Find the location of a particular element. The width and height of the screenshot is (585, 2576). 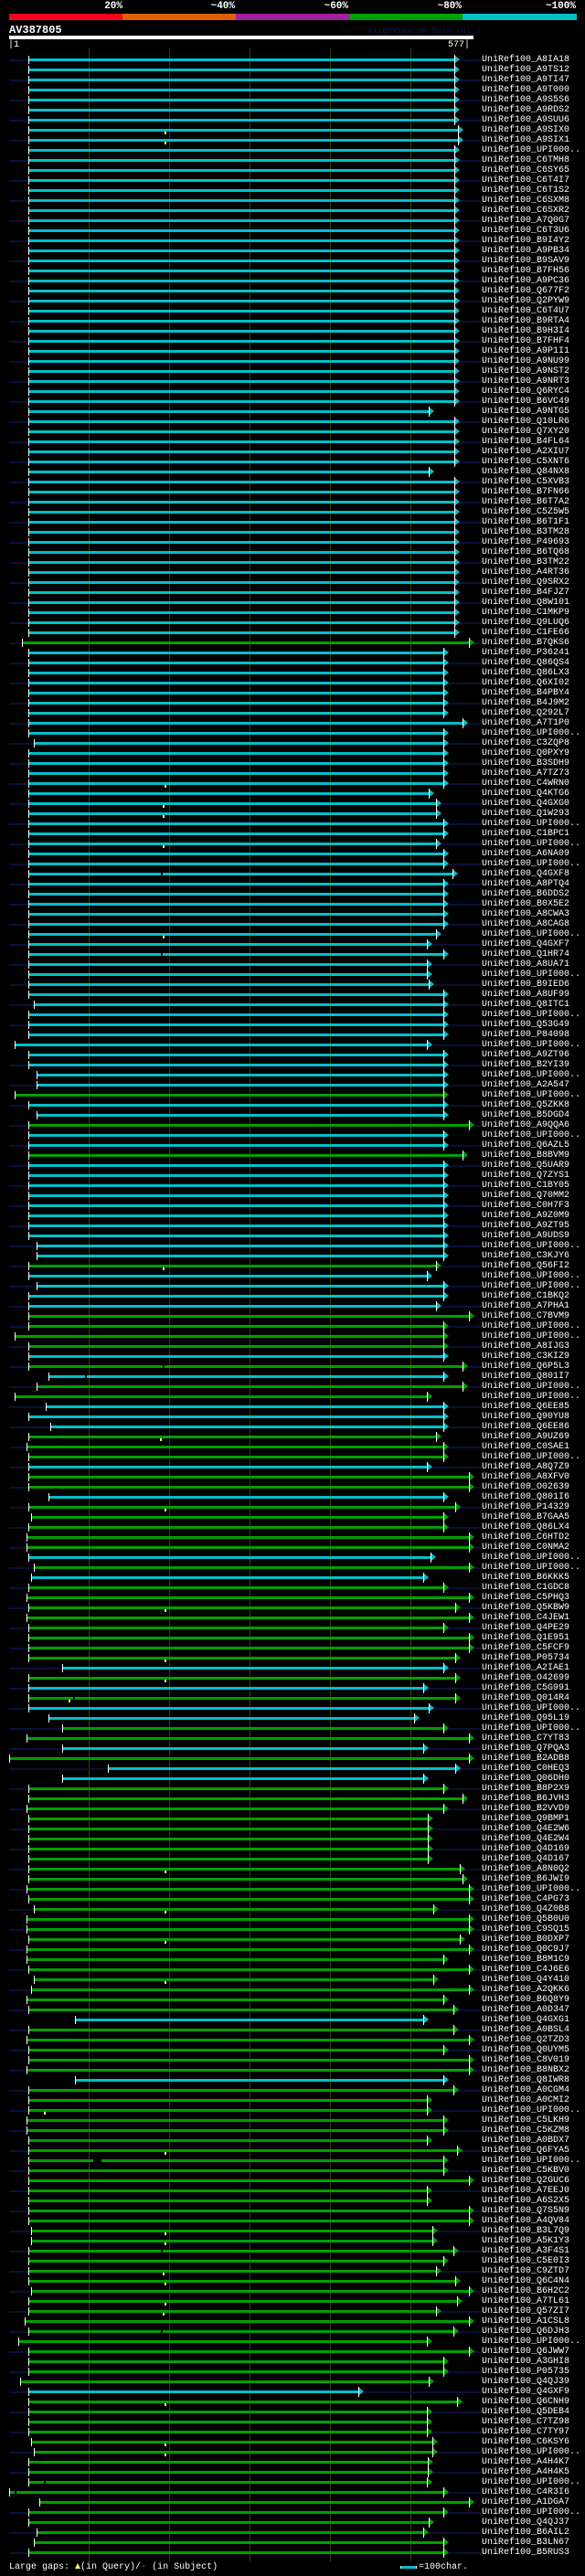

hit-row: UniRef100_B6AIL2 is located at coordinates (293, 2533).